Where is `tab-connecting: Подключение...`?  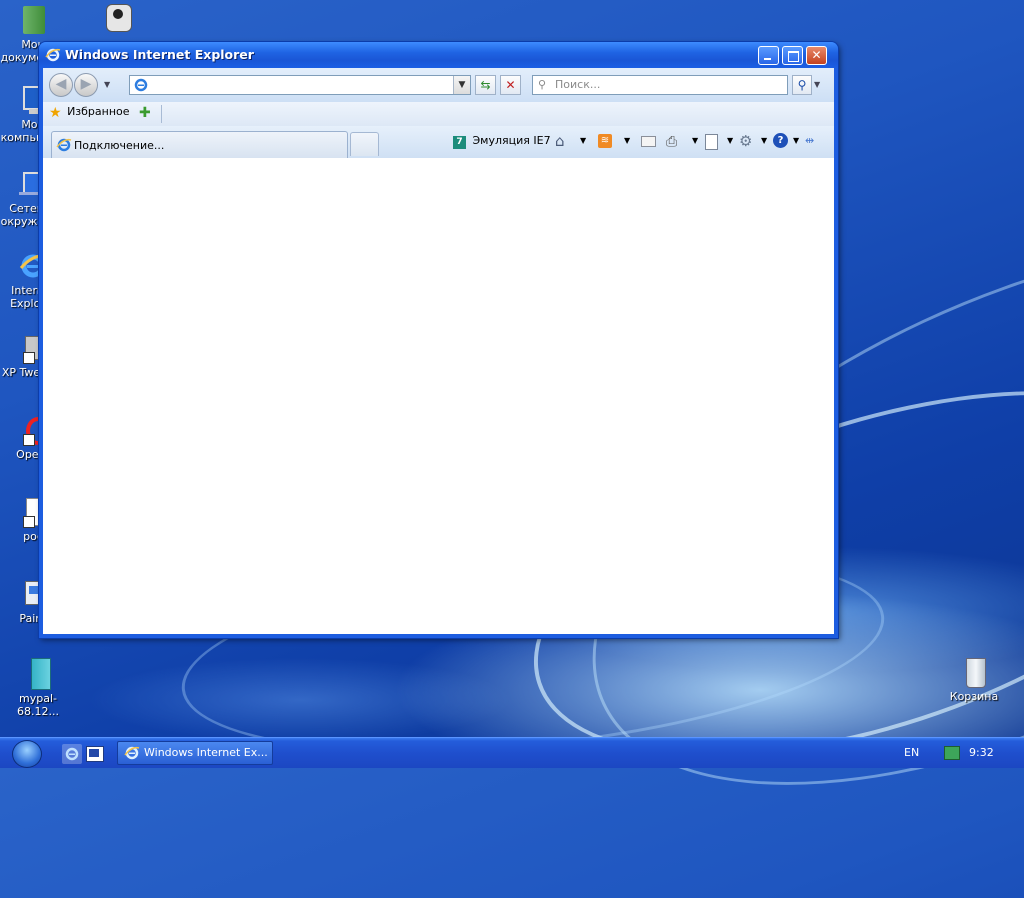
tab-connecting: Подключение... is located at coordinates (199, 144).